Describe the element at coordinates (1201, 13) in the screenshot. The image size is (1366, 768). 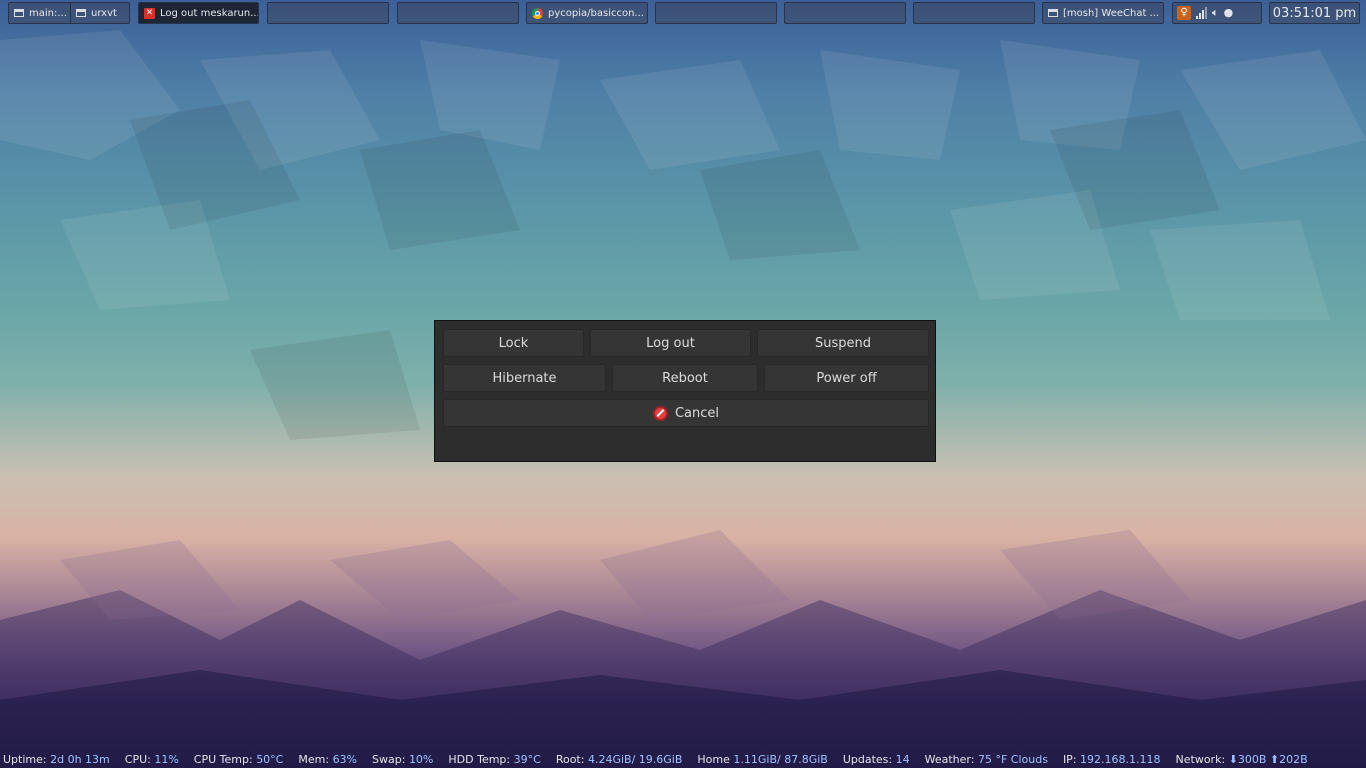
I see `network-signal-icon` at that location.